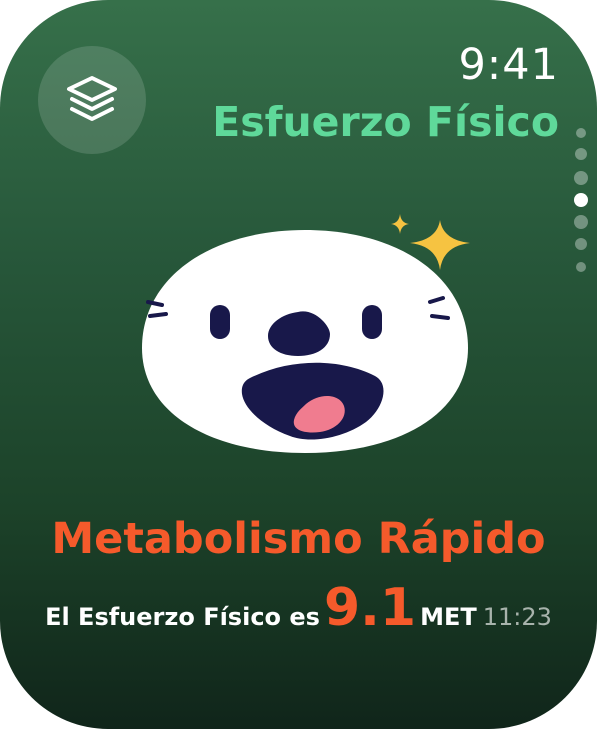  I want to click on page-title: Esfuerzo Físico, so click(385, 122).